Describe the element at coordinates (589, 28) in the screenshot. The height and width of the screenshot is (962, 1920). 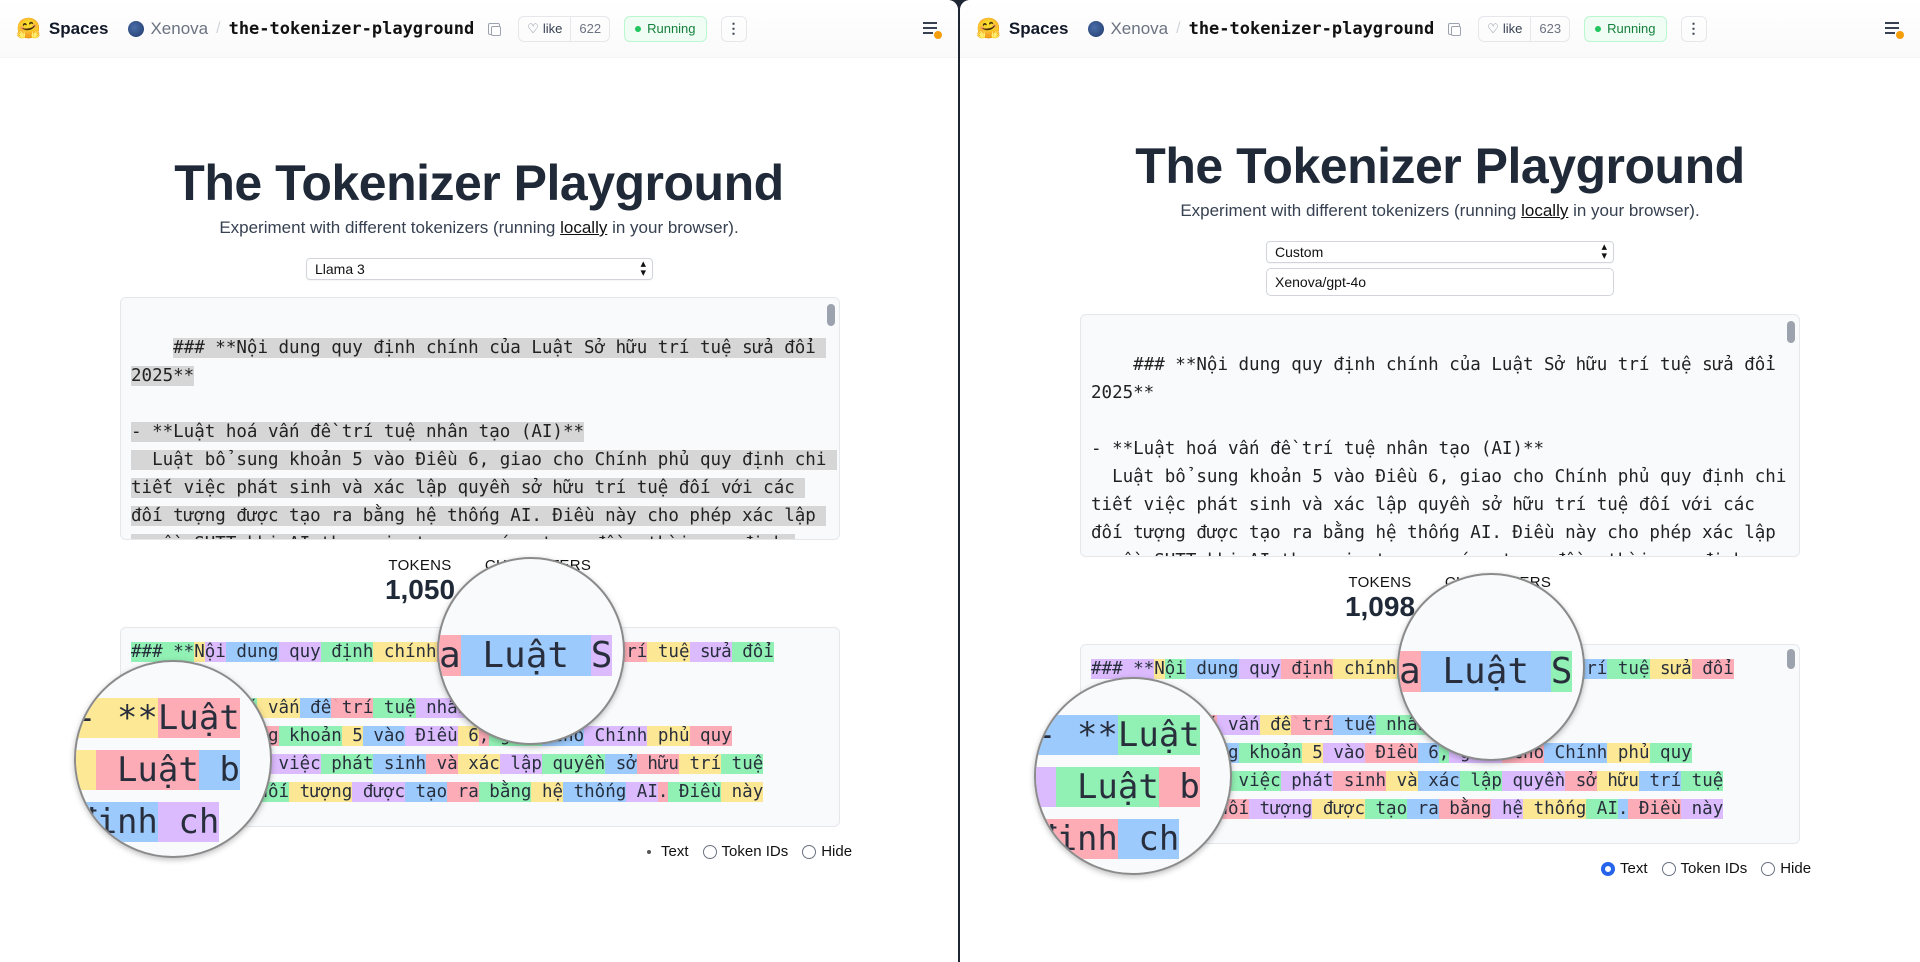
I see `like-count: 622` at that location.